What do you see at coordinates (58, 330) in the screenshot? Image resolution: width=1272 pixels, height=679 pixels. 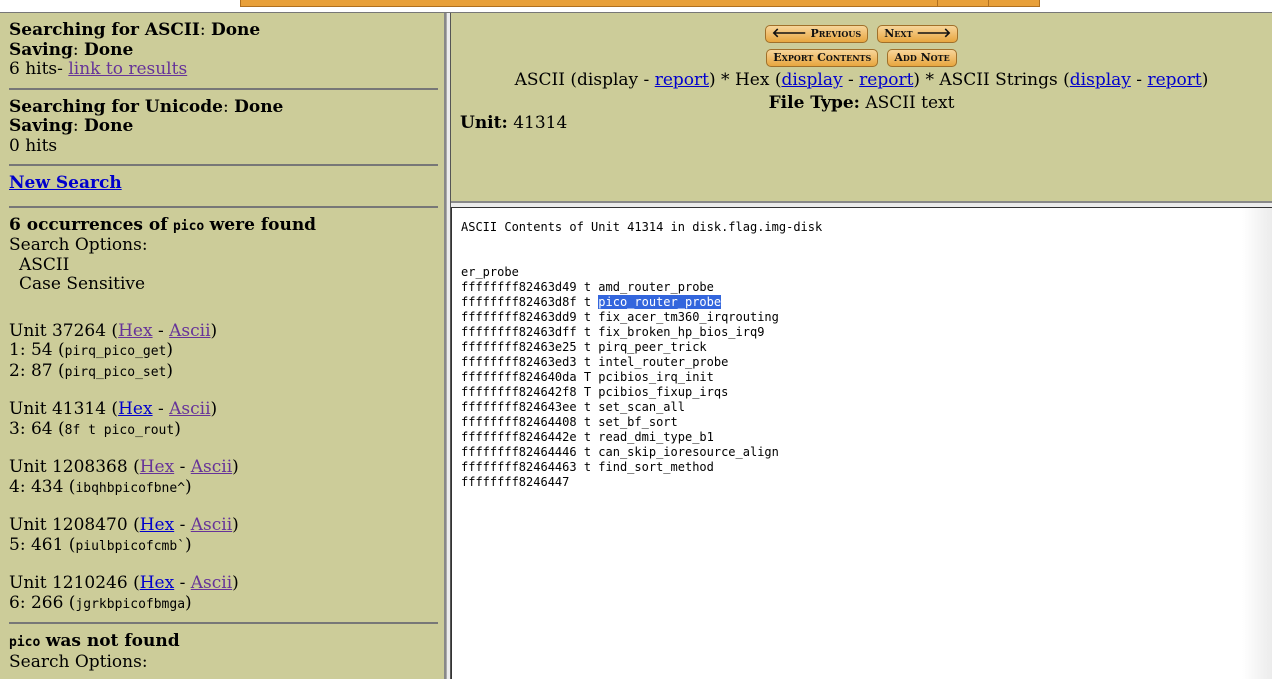 I see `unit-label: Unit 37264` at bounding box center [58, 330].